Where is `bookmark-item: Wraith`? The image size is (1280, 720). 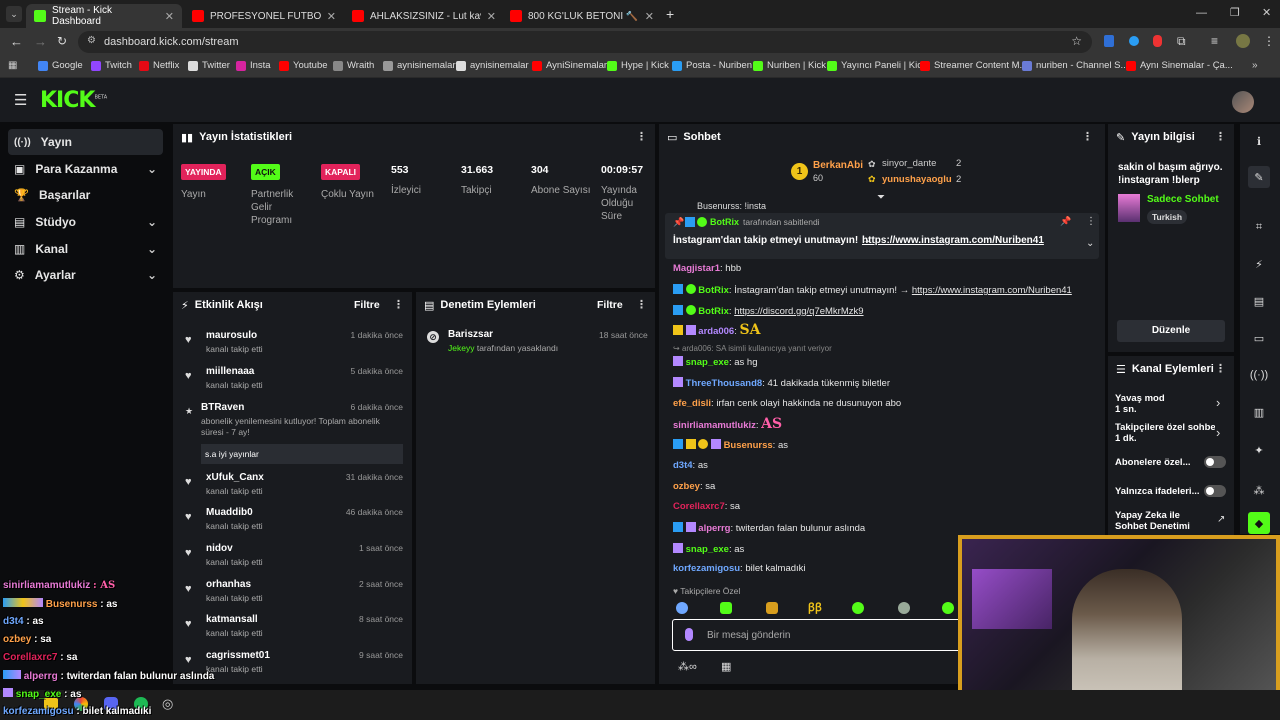
bookmark-item: Wraith is located at coordinates (353, 65).